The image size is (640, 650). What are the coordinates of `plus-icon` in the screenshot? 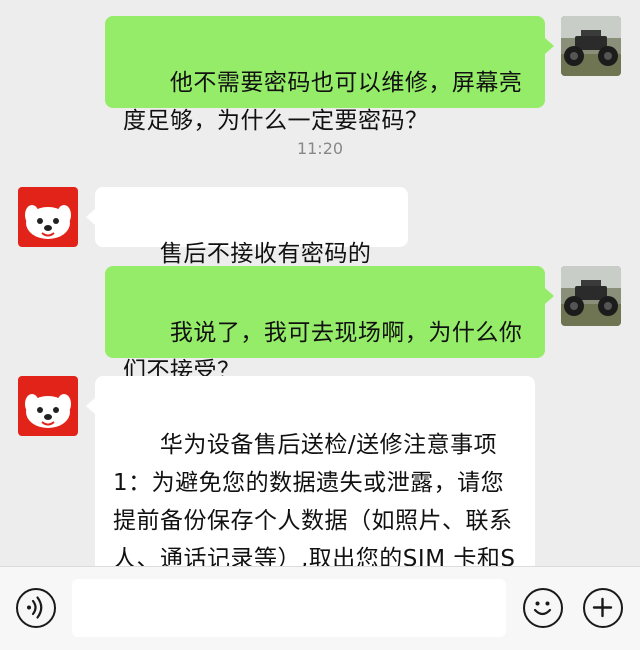 It's located at (602, 607).